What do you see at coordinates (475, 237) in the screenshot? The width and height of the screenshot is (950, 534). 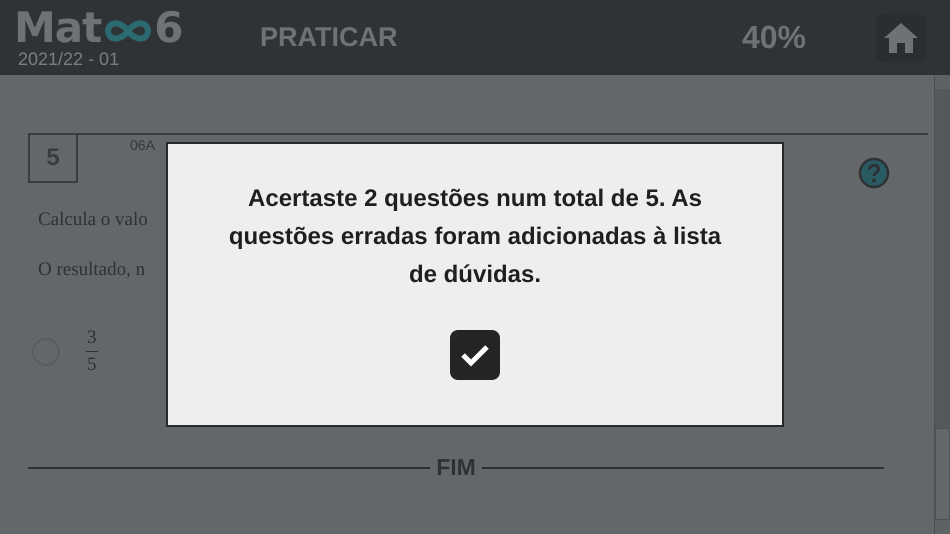 I see `result-message: Acertaste 2 questões num total de 5. As questões erradas foram adicionadas à lista de dúvidas.` at bounding box center [475, 237].